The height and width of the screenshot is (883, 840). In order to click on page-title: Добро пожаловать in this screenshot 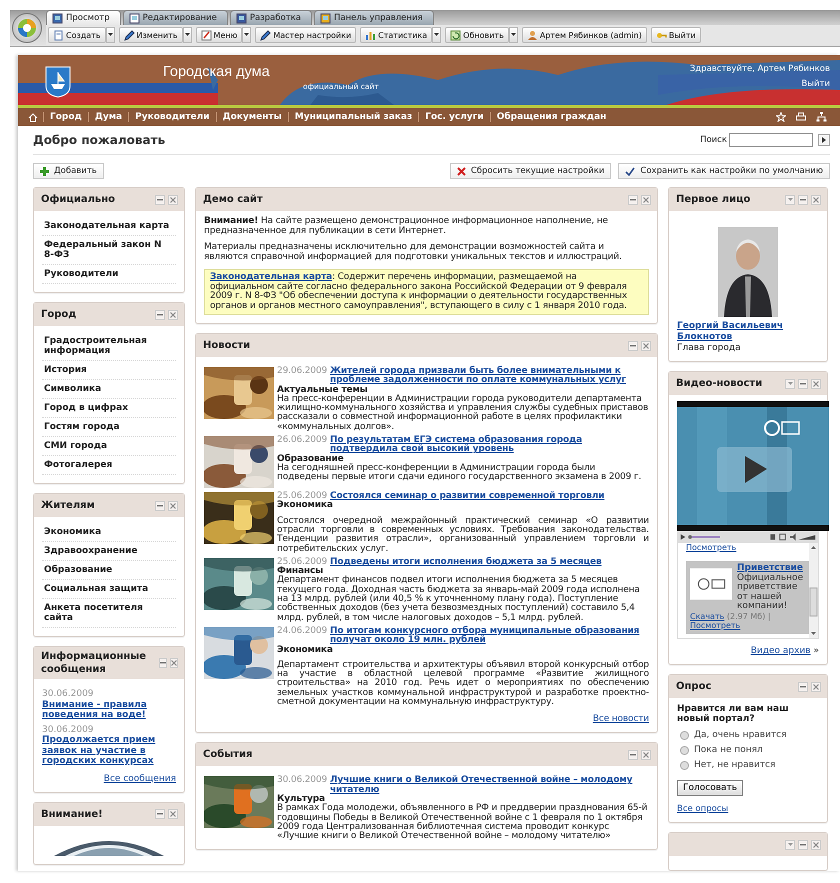, I will do `click(99, 140)`.